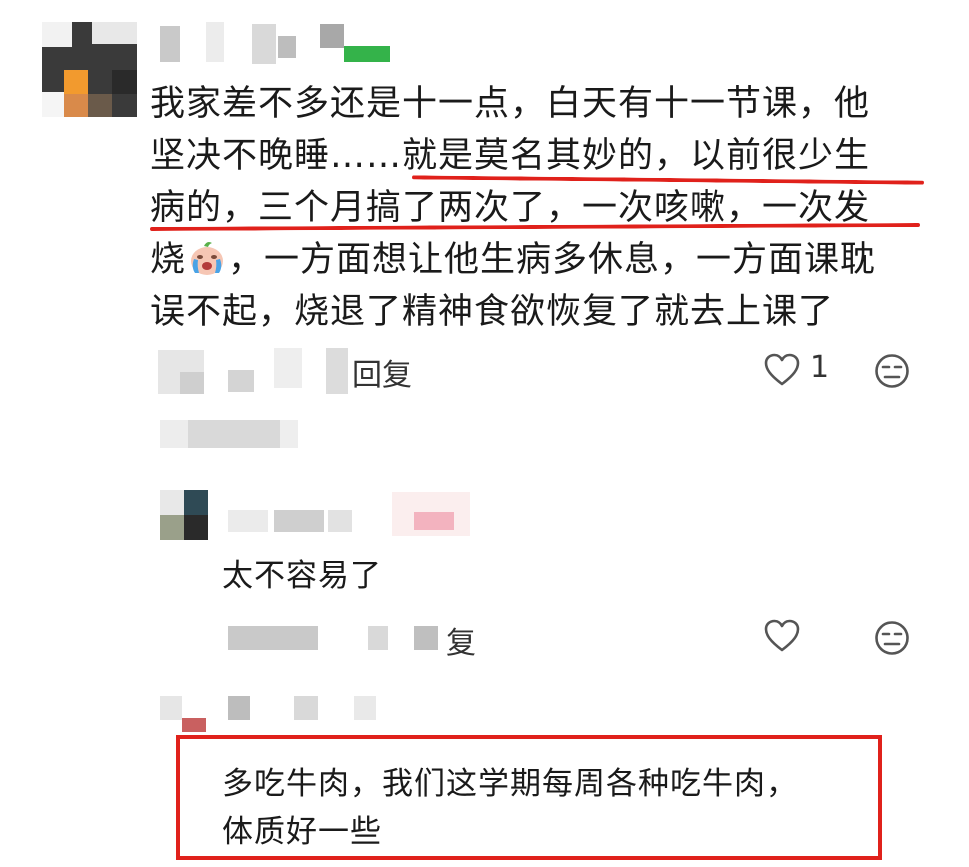  I want to click on reply-1-text: 太不容易了, so click(302, 576).